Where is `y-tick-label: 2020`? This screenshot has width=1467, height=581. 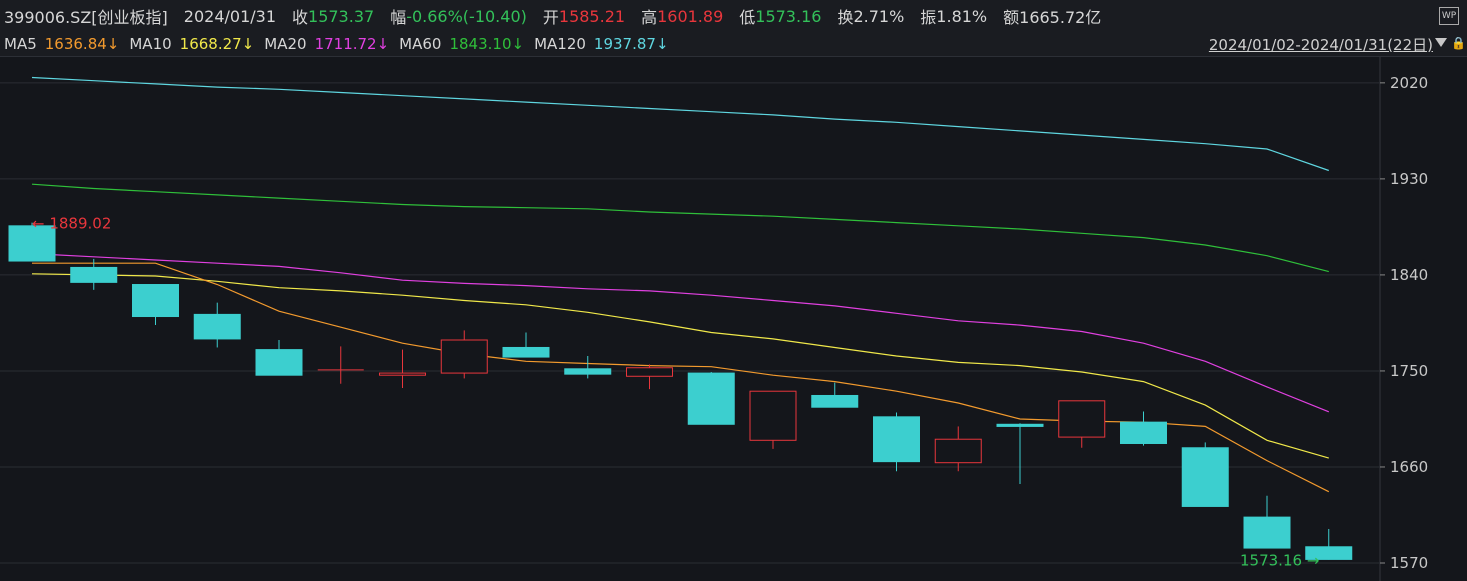
y-tick-label: 2020 is located at coordinates (1409, 83).